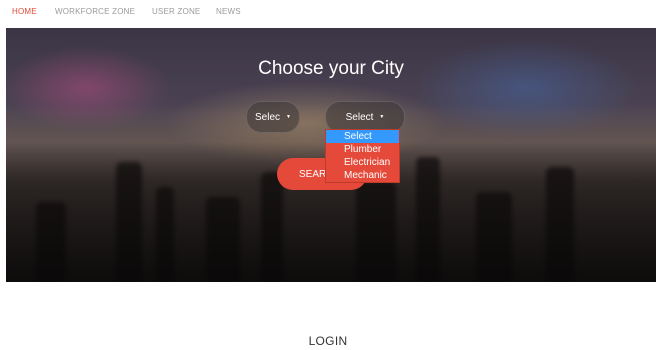 This screenshot has width=656, height=350. I want to click on top-navigation: HOME WORKFORCE ZONE USER ZONE NEWS, so click(328, 13).